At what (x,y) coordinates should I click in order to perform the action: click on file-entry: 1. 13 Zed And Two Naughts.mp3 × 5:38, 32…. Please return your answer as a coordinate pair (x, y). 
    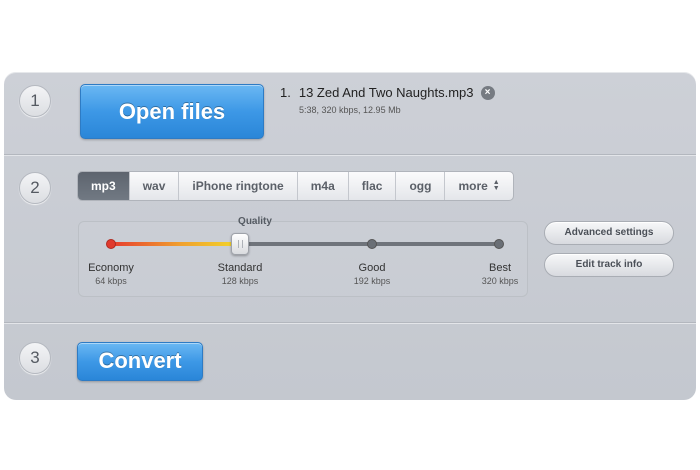
    Looking at the image, I should click on (387, 100).